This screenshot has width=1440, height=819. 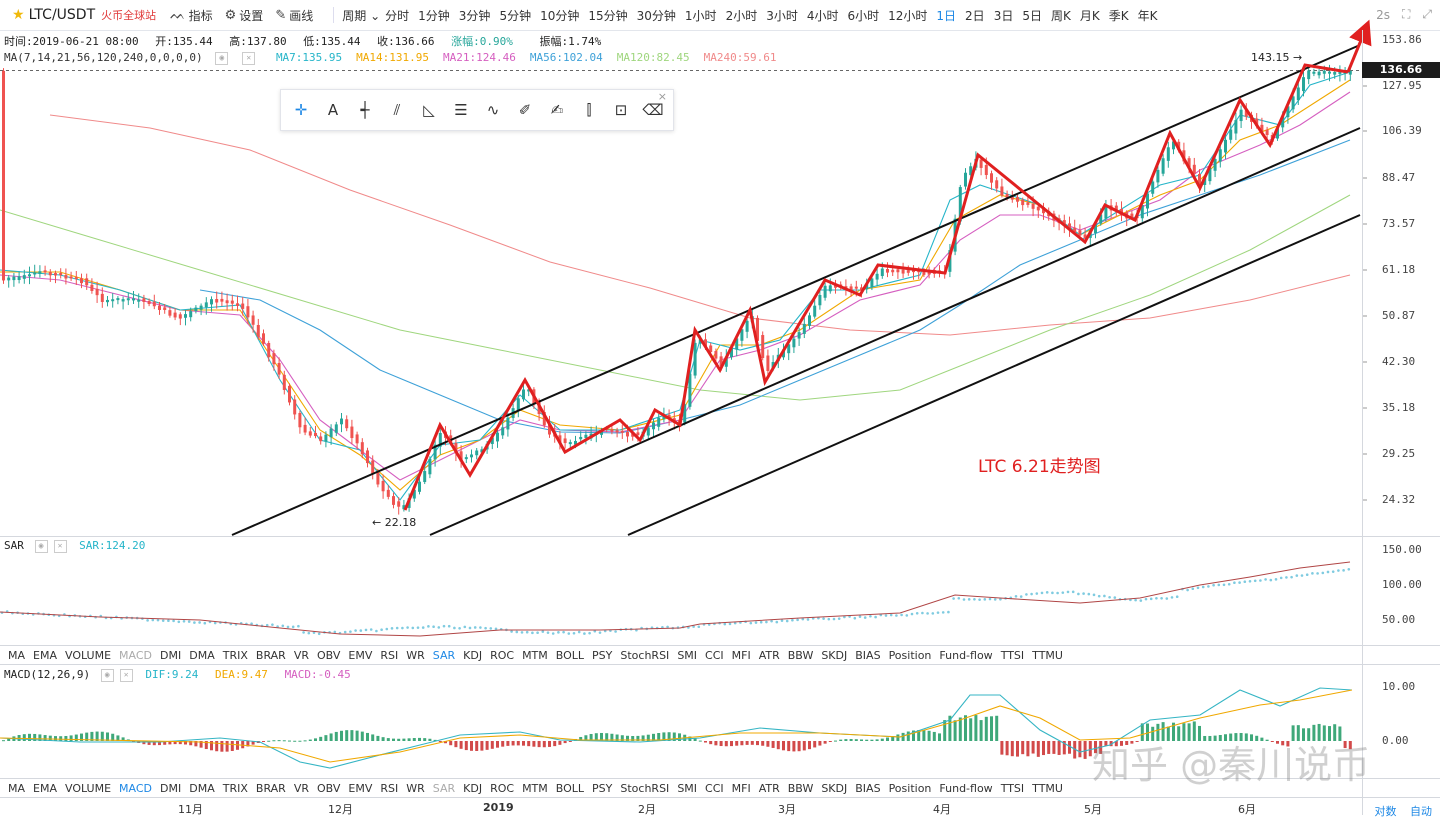 What do you see at coordinates (493, 110) in the screenshot?
I see `wave-tool-icon: ∿` at bounding box center [493, 110].